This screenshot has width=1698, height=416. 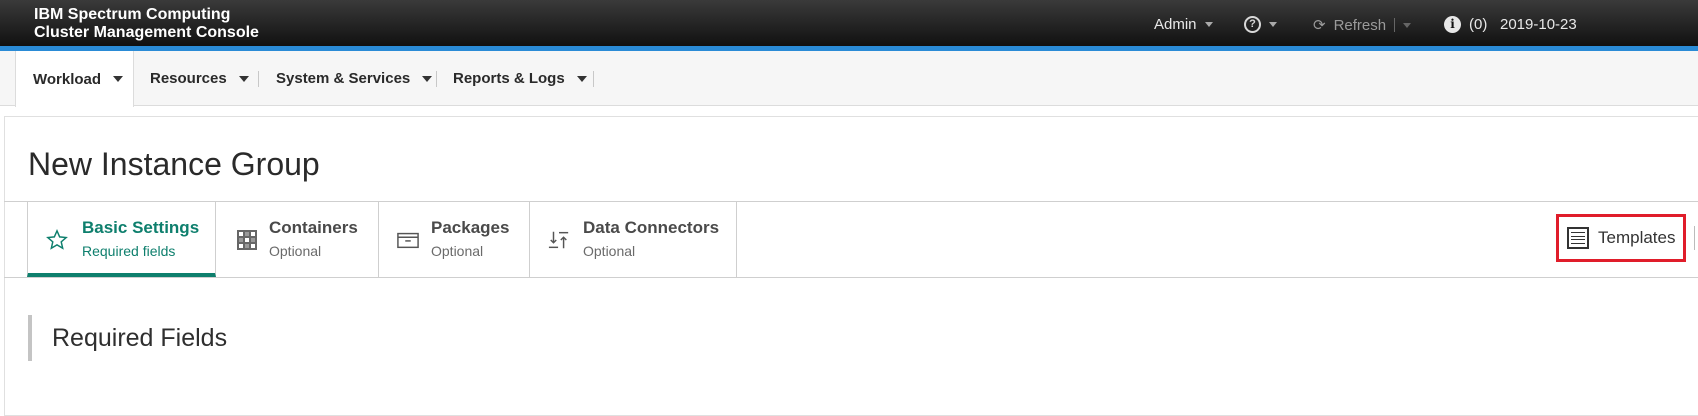 What do you see at coordinates (146, 32) in the screenshot?
I see `brand-line-2: Cluster Management Console` at bounding box center [146, 32].